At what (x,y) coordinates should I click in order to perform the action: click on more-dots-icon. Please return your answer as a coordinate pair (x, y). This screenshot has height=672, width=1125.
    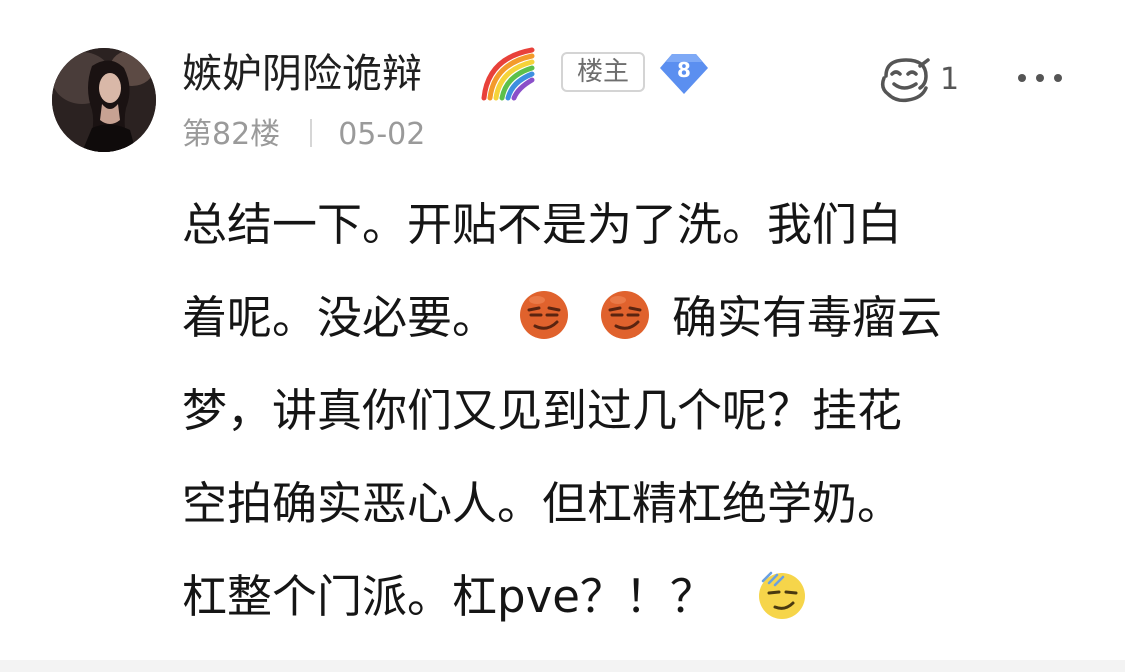
    Looking at the image, I should click on (1040, 78).